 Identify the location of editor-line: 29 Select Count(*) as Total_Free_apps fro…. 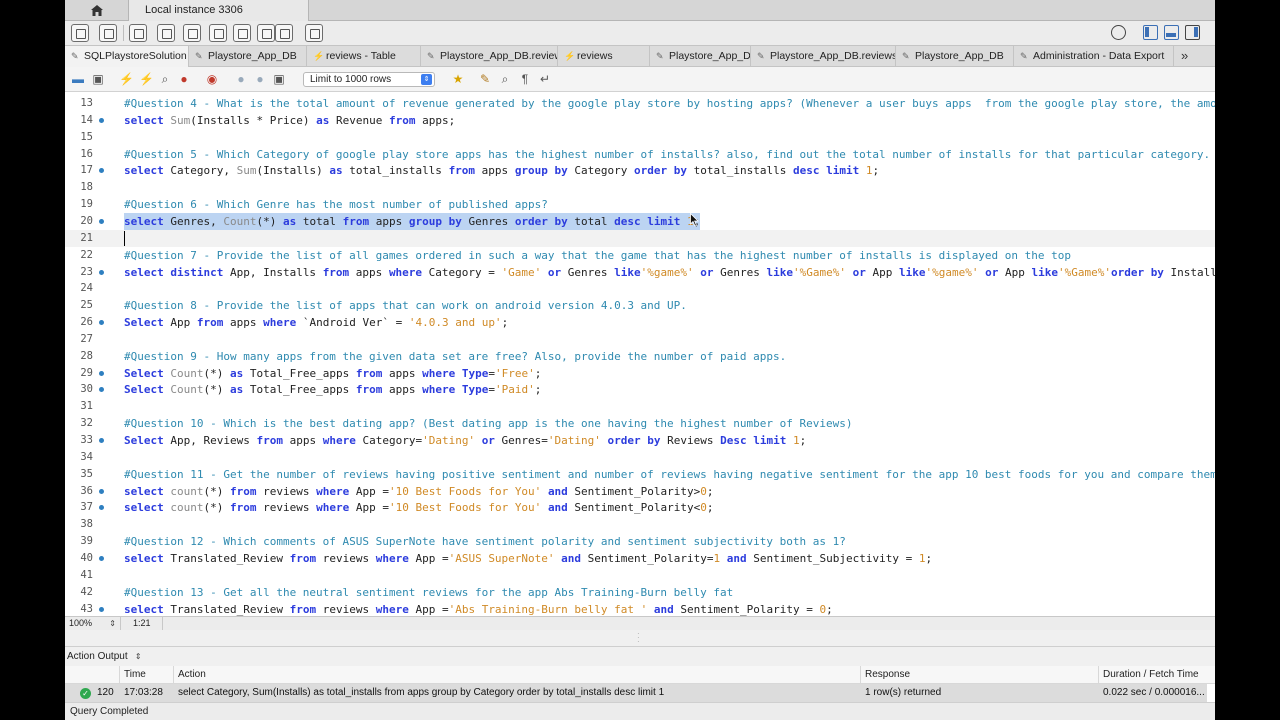
(640, 373).